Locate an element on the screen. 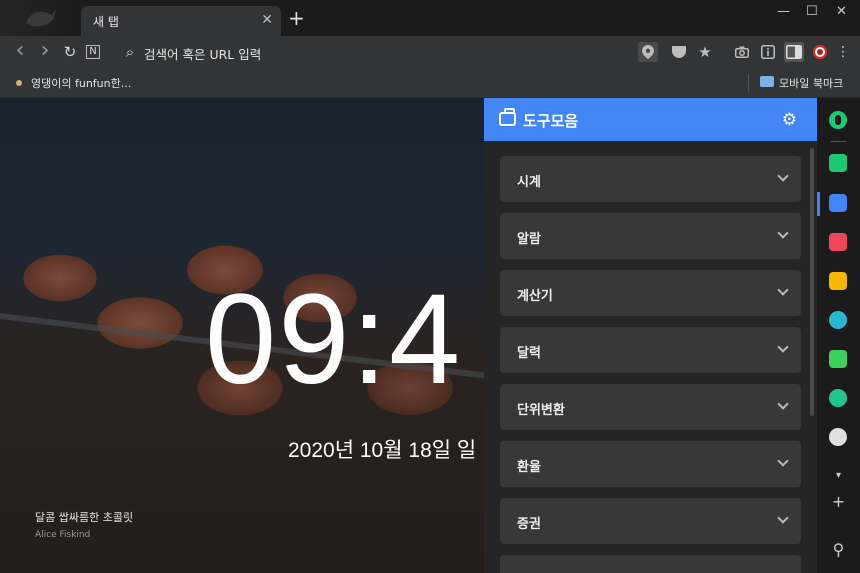  navigation-toolbar: ‹ › ↻ N ⌕ 검색어 혹은 URL 입력 ★ ⋮ is located at coordinates (430, 52).